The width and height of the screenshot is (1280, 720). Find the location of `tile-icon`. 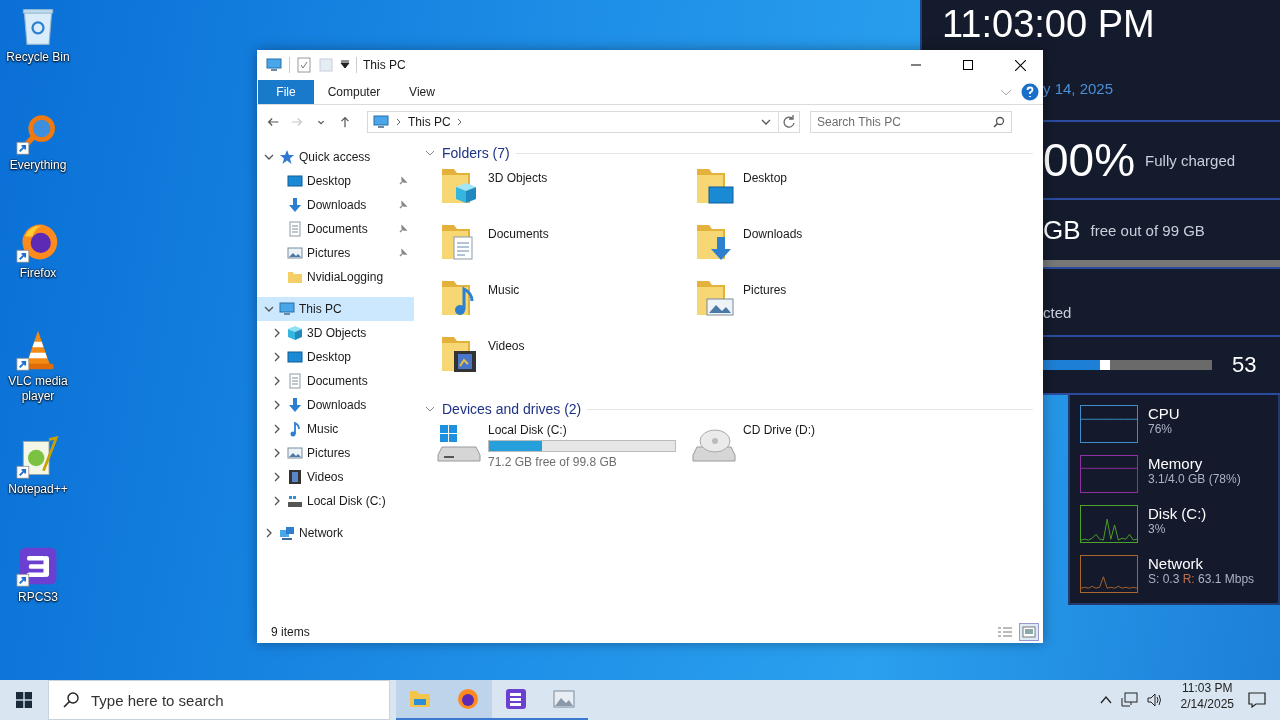

tile-icon is located at coordinates (1029, 631).